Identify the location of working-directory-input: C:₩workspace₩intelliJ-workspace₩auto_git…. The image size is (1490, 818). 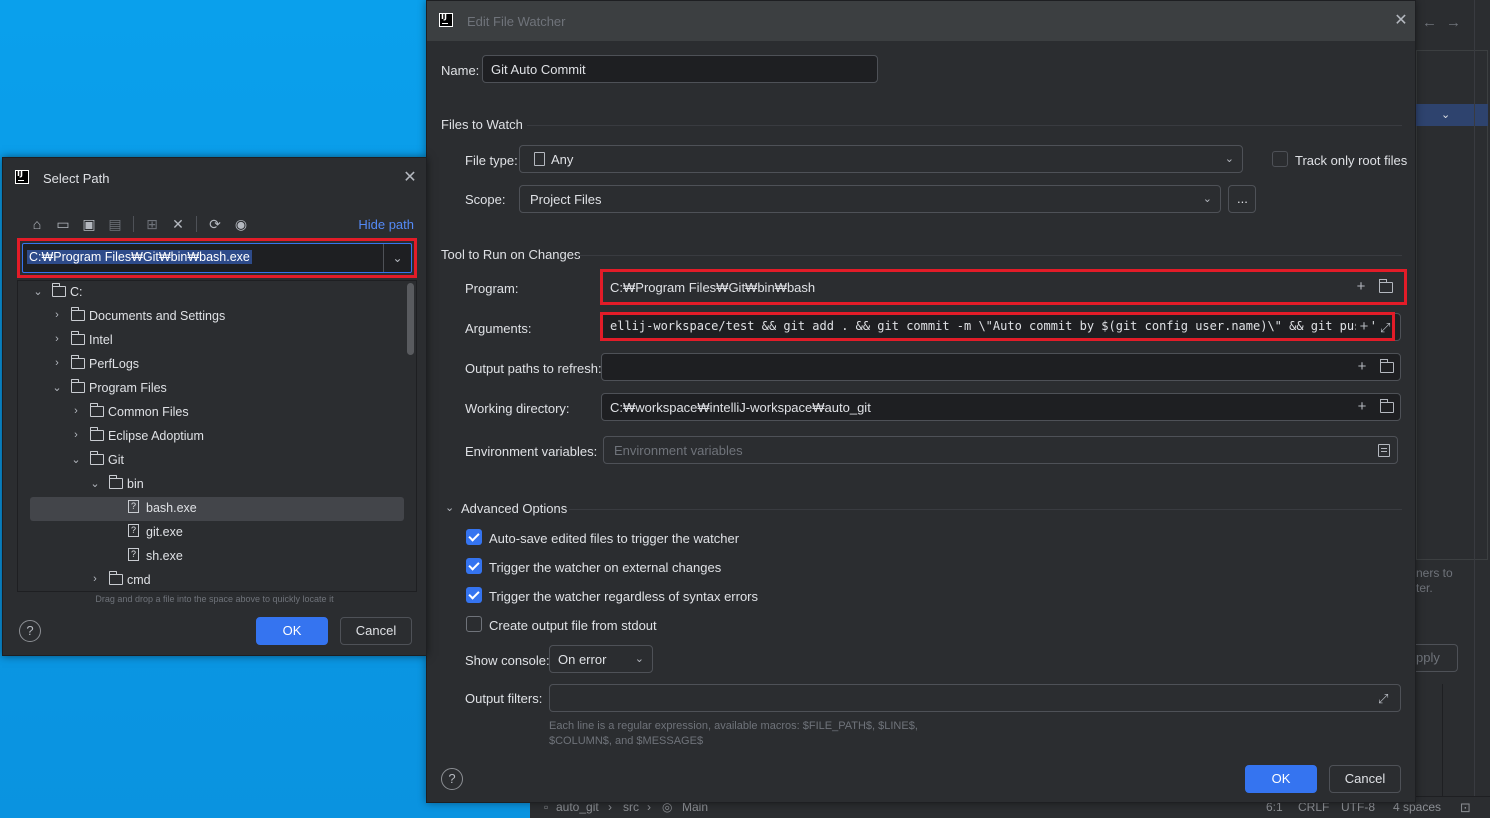
(1001, 407).